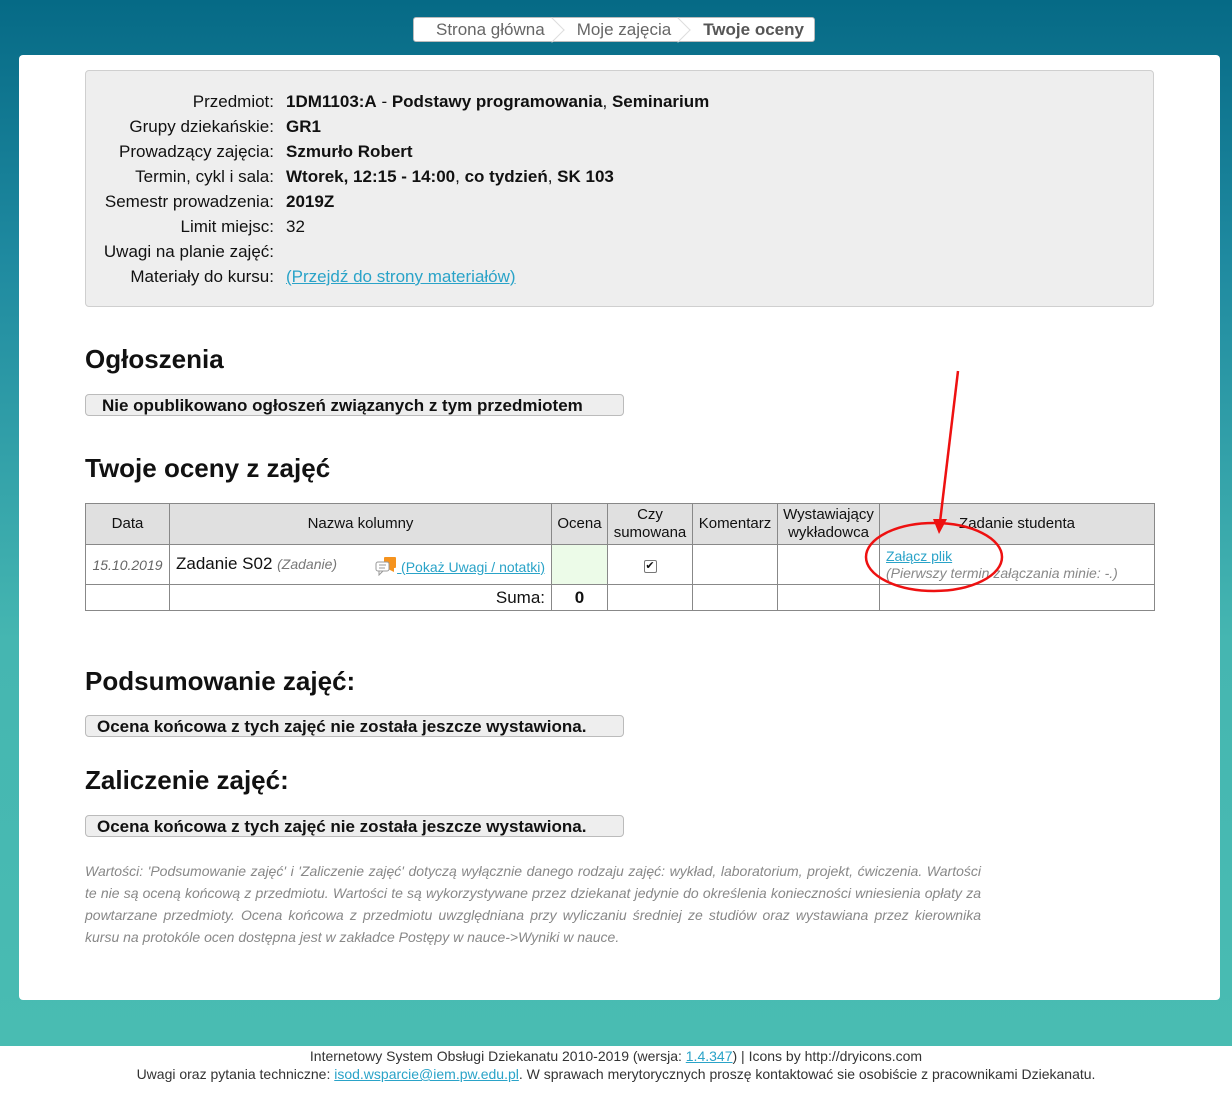 This screenshot has height=1094, width=1232. Describe the element at coordinates (227, 226) in the screenshot. I see `limit-label: Limit miejsc:` at that location.